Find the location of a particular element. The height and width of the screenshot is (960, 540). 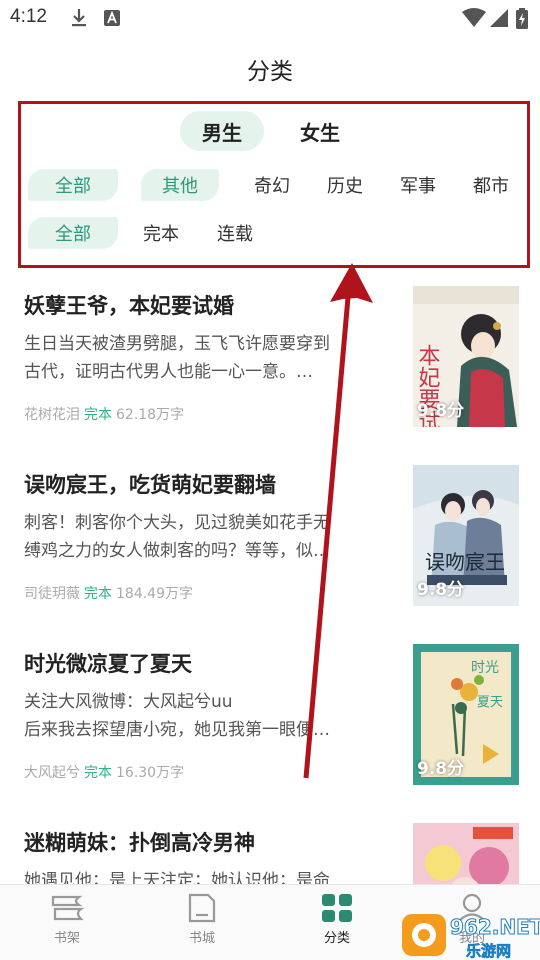

bookshelf-icon is located at coordinates (68, 908).